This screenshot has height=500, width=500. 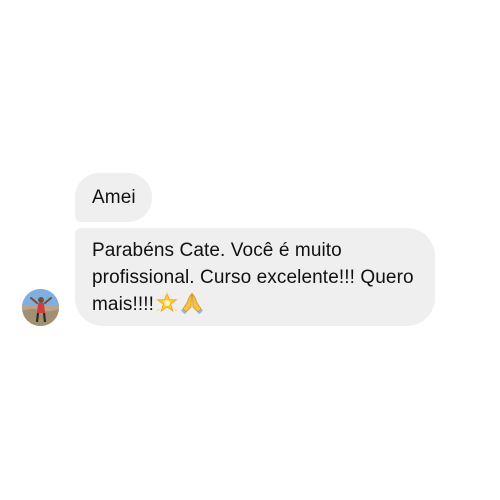 I want to click on message-bubble: Amei, so click(x=113, y=197).